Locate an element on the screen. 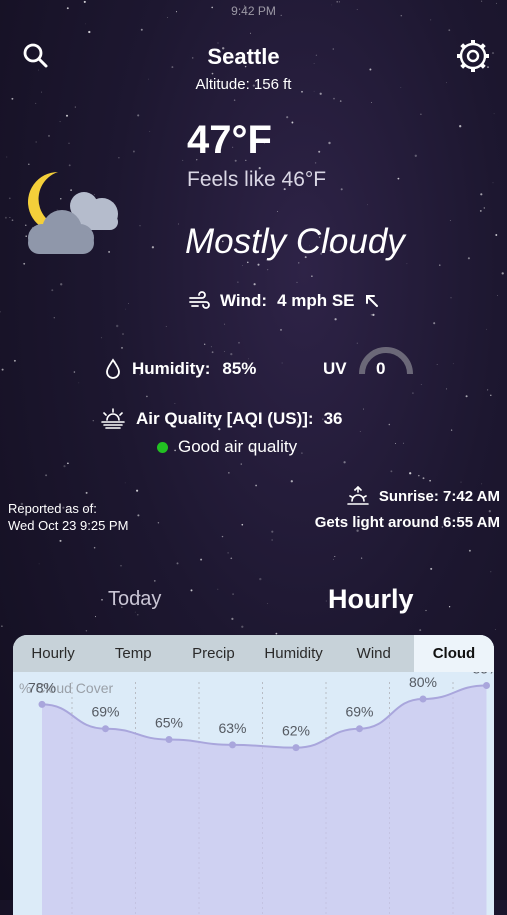 The width and height of the screenshot is (507, 915). chart-tab-humidity: Humidity is located at coordinates (294, 653).